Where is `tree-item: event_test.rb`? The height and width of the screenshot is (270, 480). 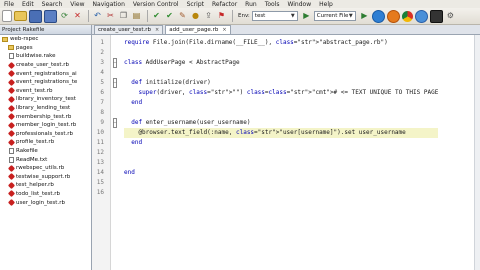
tree-item: event_test.rb is located at coordinates (45, 91).